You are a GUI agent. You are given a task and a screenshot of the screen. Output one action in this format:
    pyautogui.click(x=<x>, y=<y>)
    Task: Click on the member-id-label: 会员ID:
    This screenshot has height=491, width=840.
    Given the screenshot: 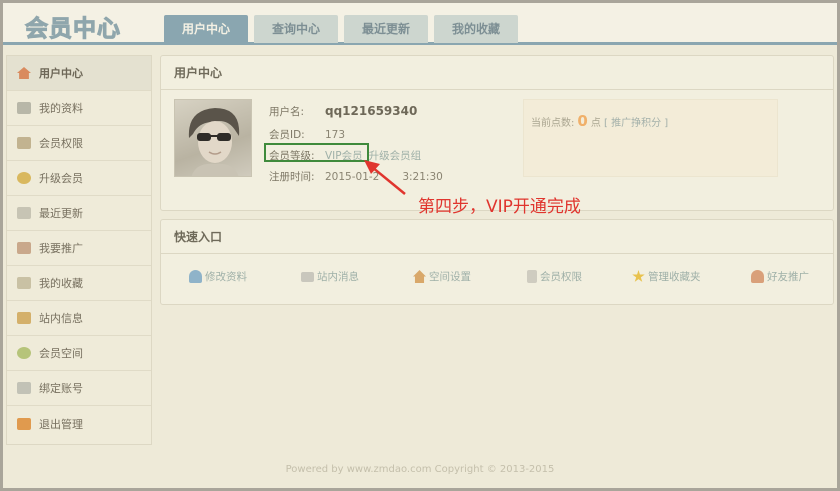 What is the action you would take?
    pyautogui.click(x=287, y=135)
    